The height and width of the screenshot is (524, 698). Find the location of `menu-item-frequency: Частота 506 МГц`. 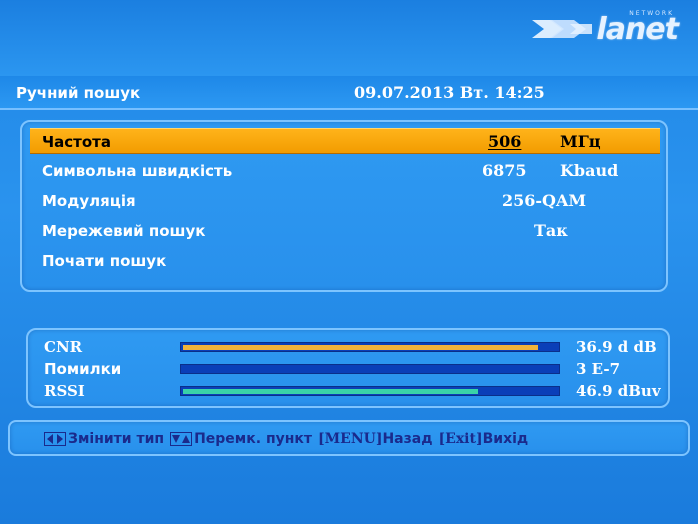

menu-item-frequency: Частота 506 МГц is located at coordinates (345, 141).